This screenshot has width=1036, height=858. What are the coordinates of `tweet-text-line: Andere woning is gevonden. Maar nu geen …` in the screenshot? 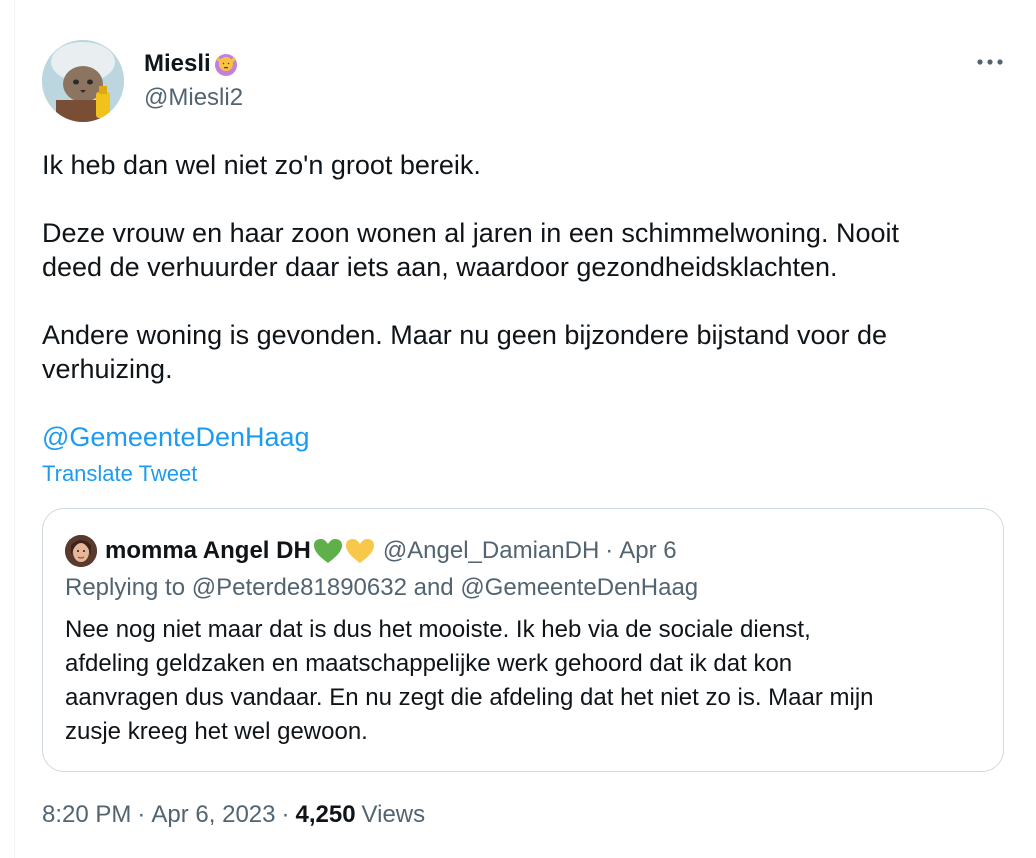 It's located at (465, 335).